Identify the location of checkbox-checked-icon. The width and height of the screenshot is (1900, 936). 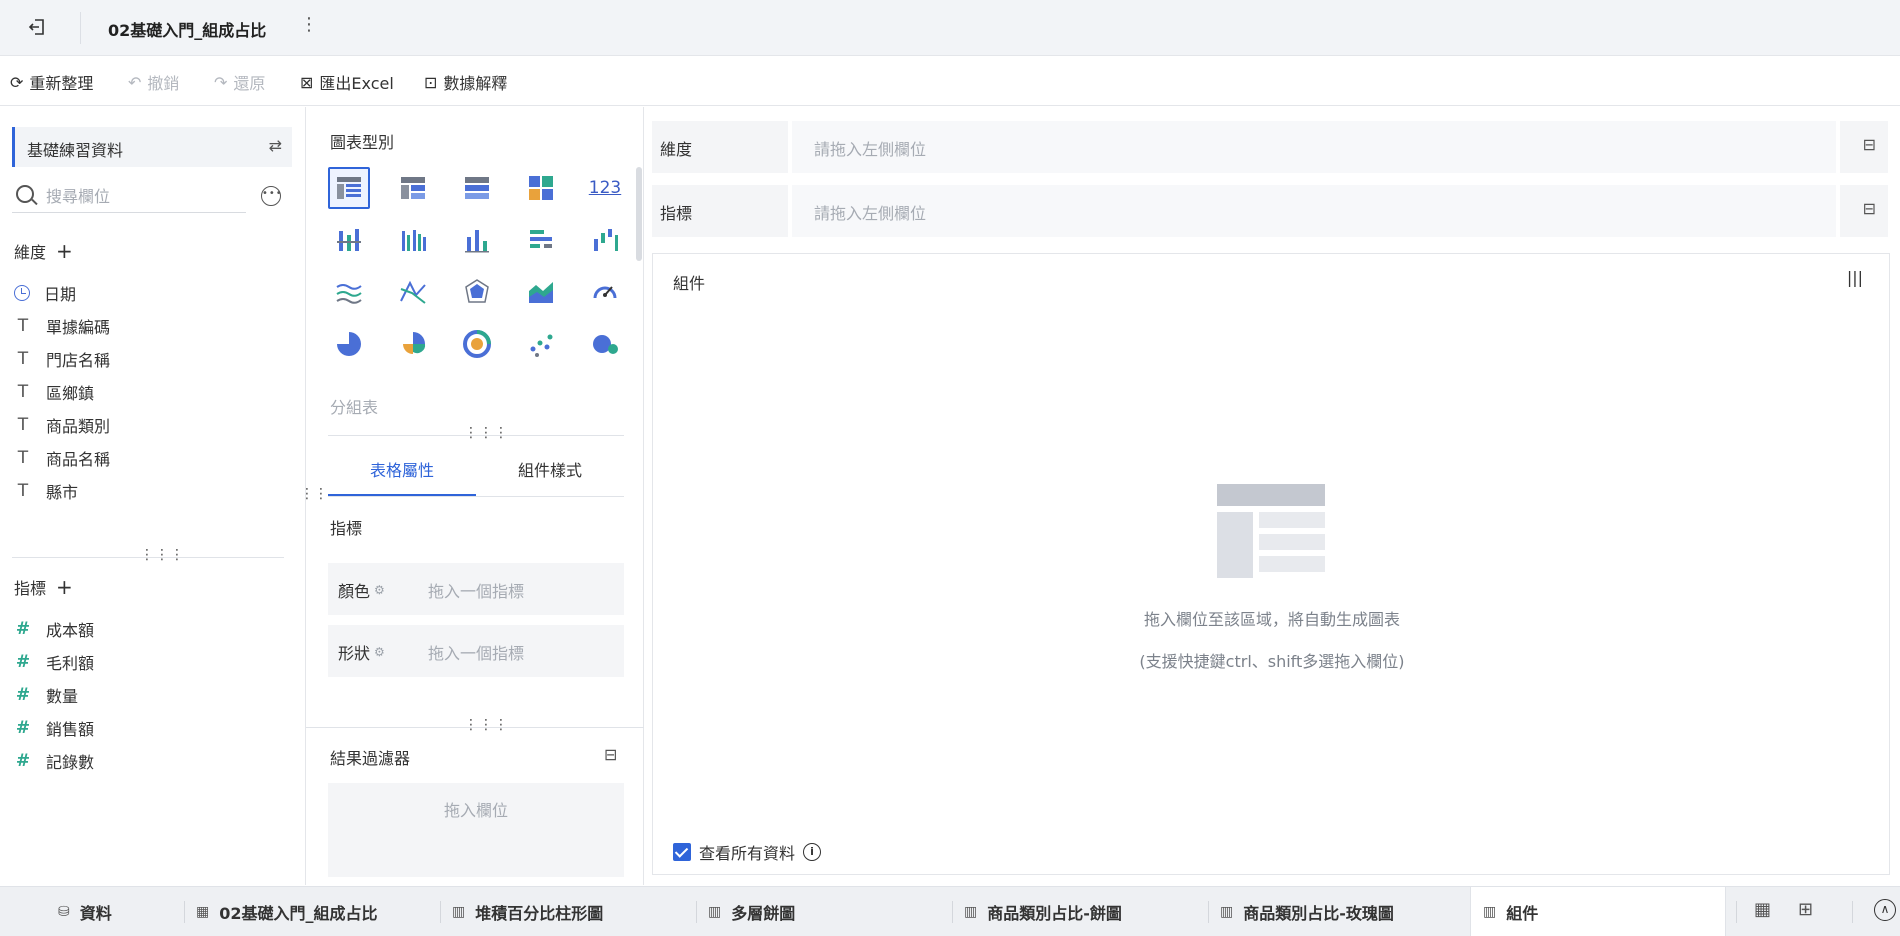
(682, 852).